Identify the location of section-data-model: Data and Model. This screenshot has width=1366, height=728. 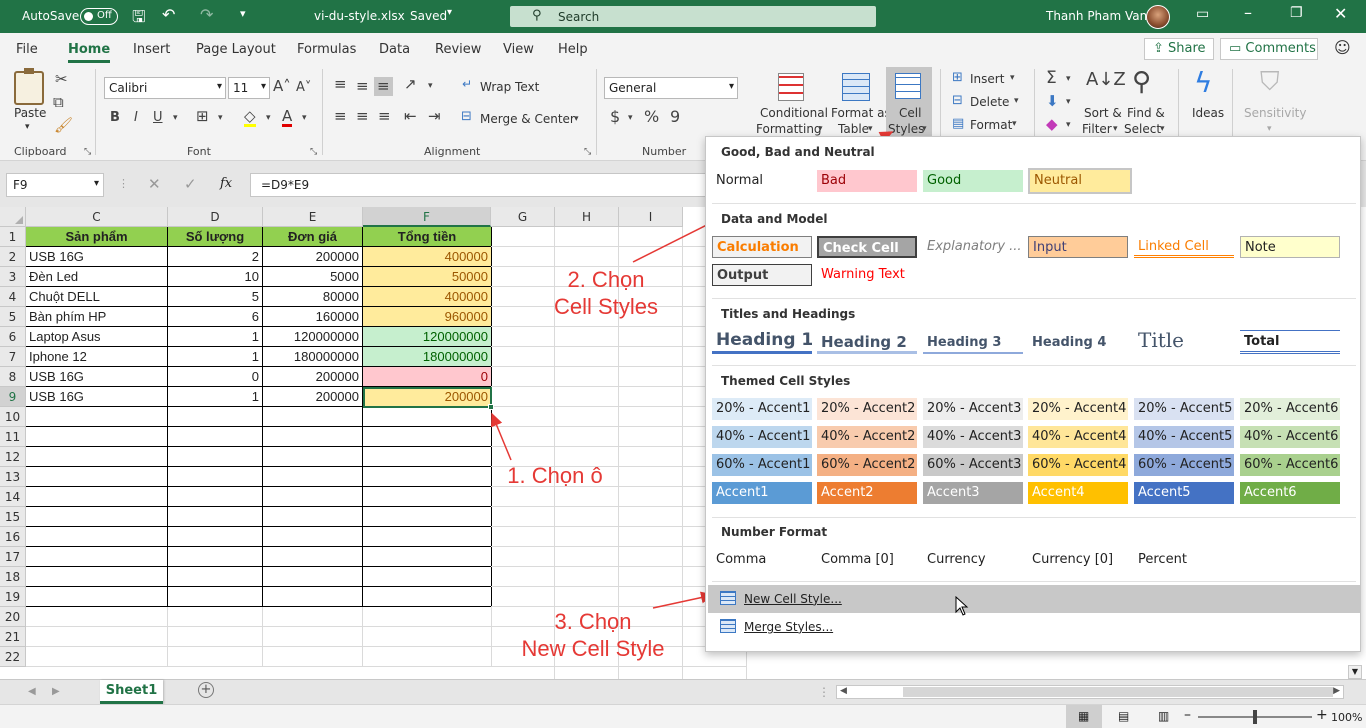
(774, 219).